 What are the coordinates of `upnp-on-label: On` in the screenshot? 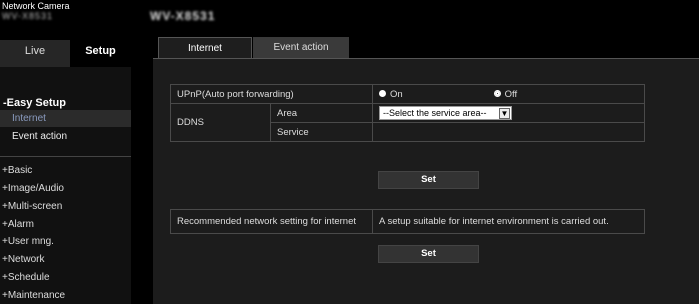 It's located at (396, 94).